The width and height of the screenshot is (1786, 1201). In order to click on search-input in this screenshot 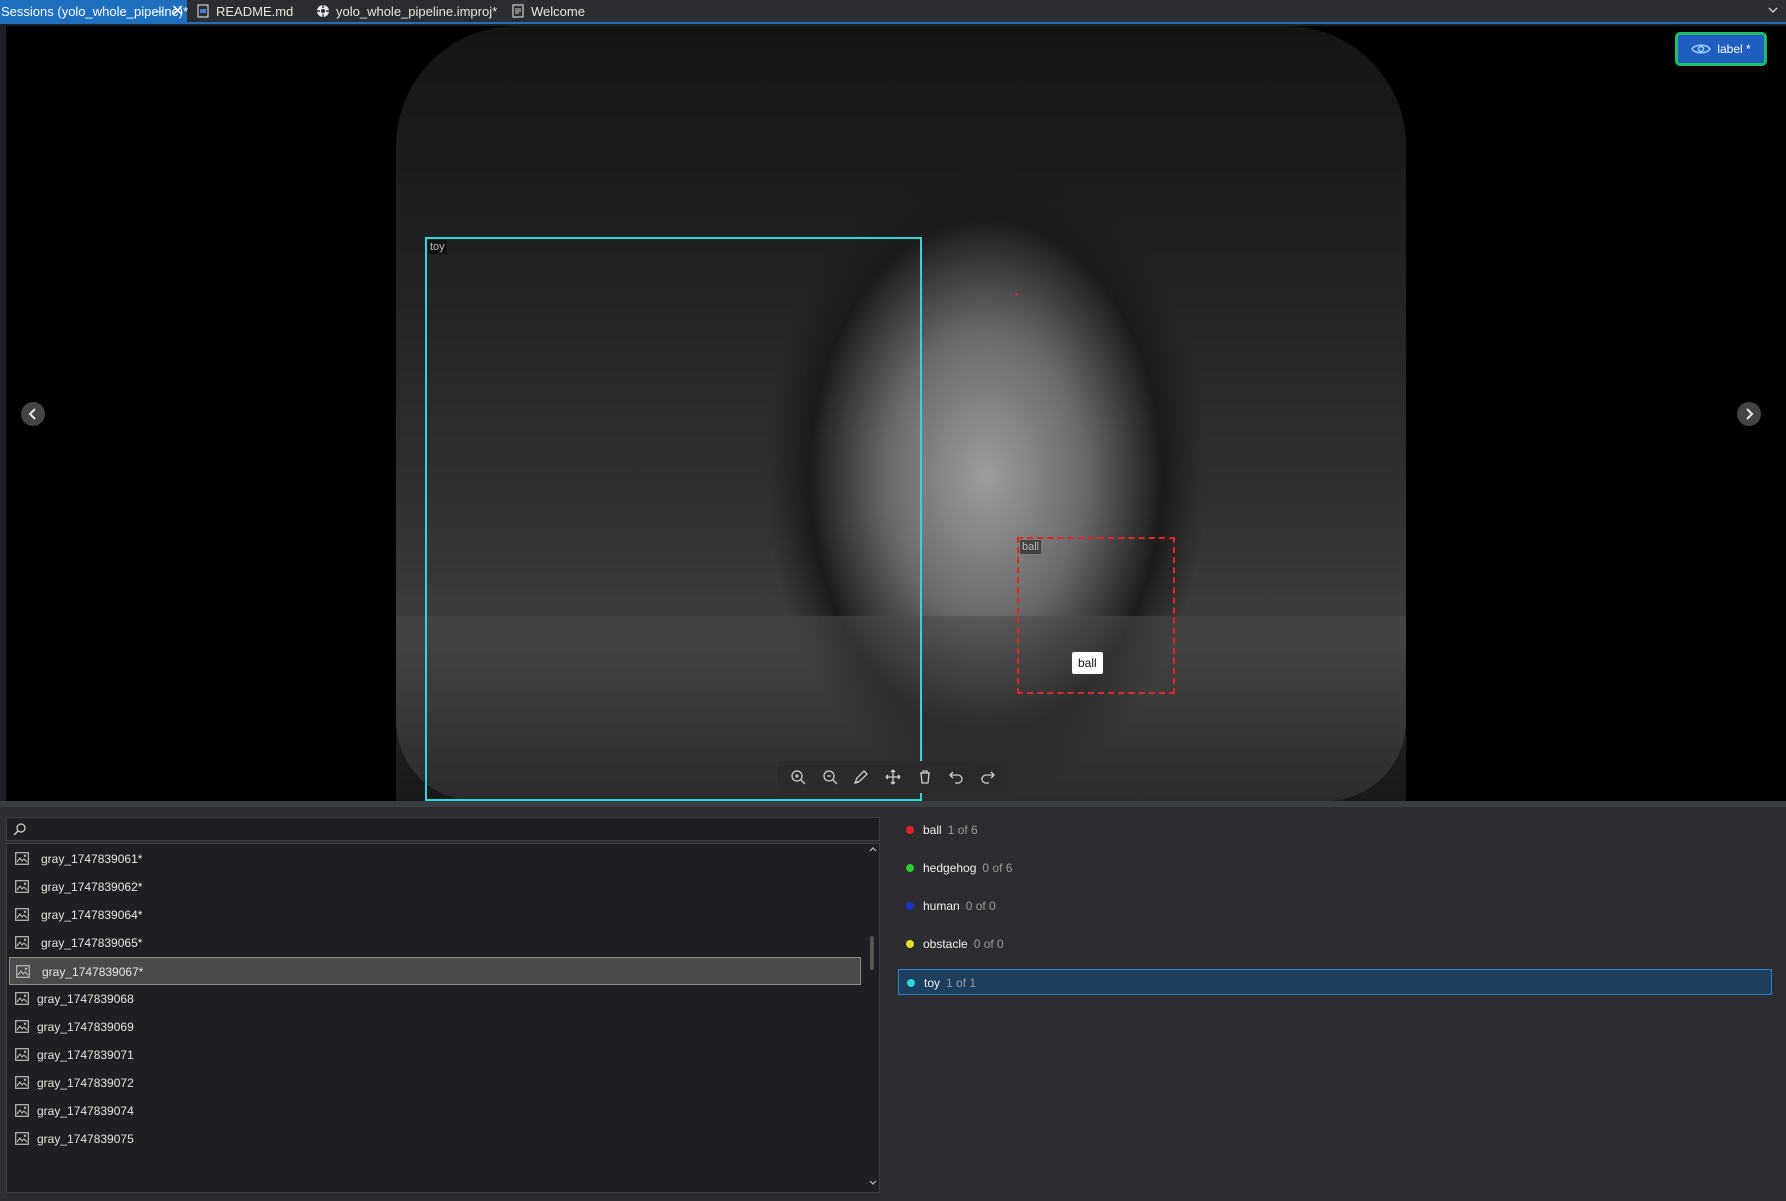, I will do `click(453, 829)`.